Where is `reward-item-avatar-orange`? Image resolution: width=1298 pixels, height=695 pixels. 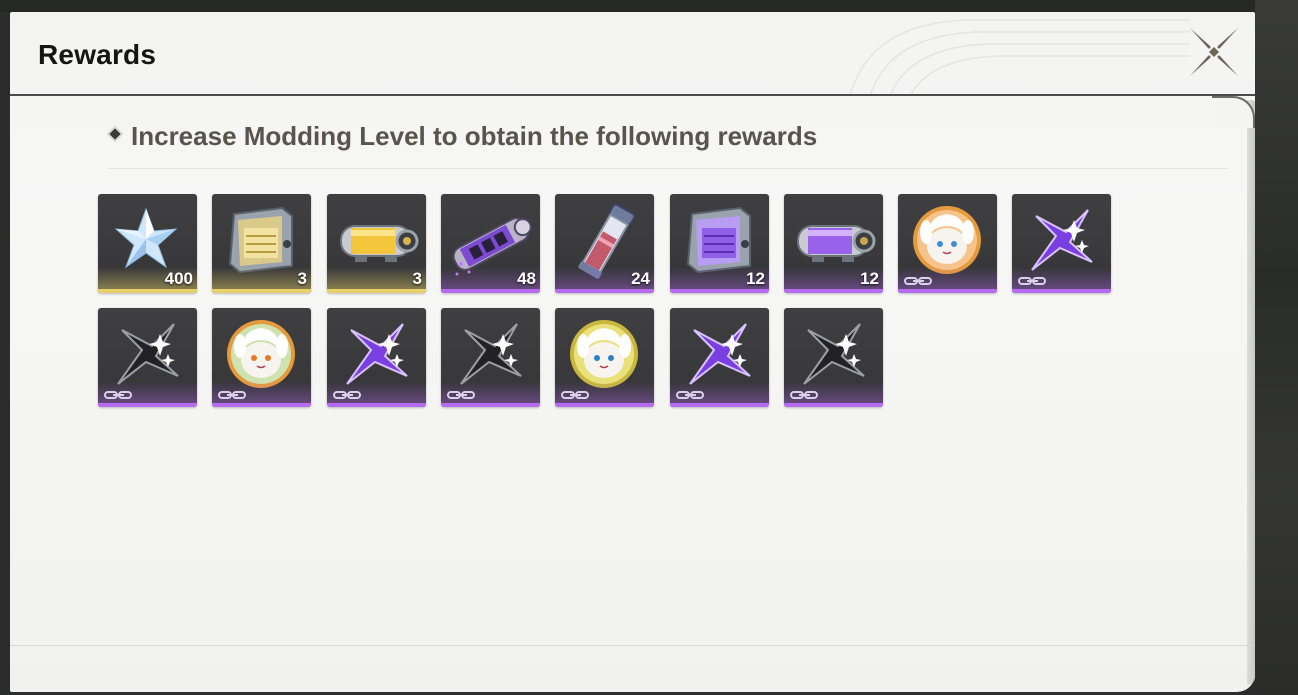
reward-item-avatar-orange is located at coordinates (947, 243).